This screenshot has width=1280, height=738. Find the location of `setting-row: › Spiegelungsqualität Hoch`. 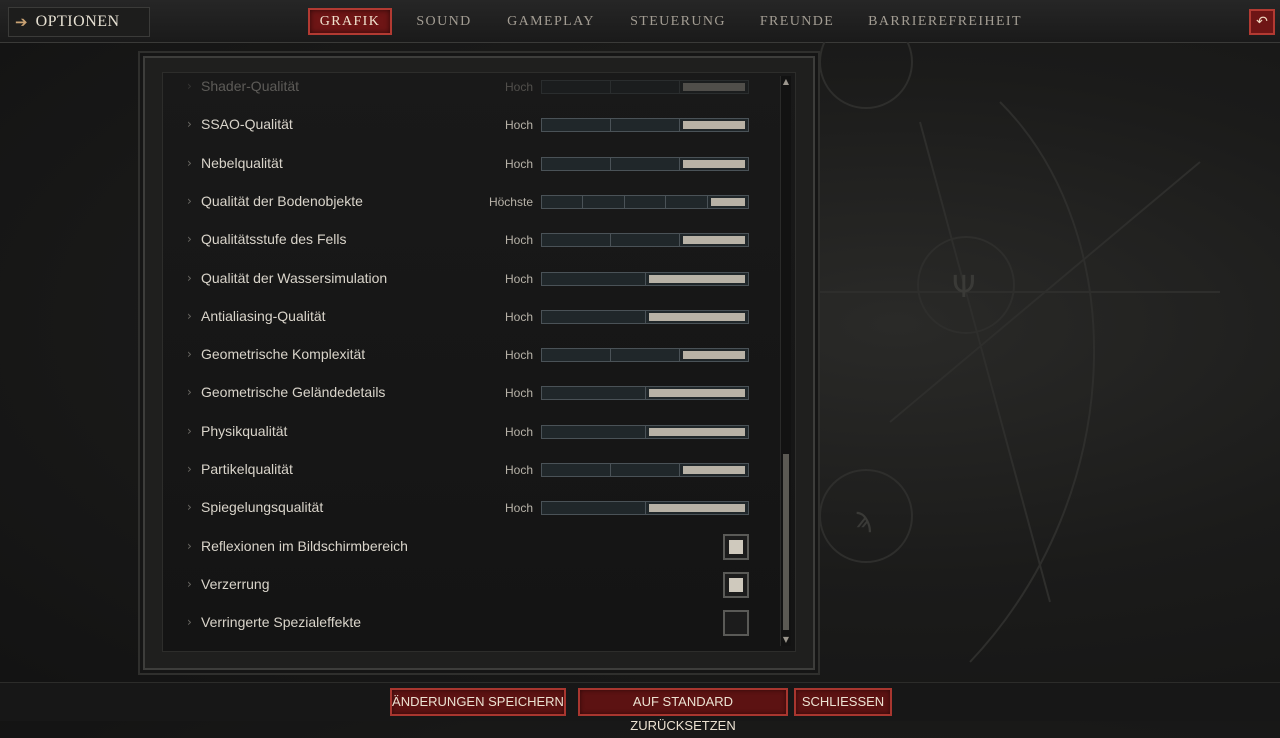

setting-row: › Spiegelungsqualität Hoch is located at coordinates (468, 507).